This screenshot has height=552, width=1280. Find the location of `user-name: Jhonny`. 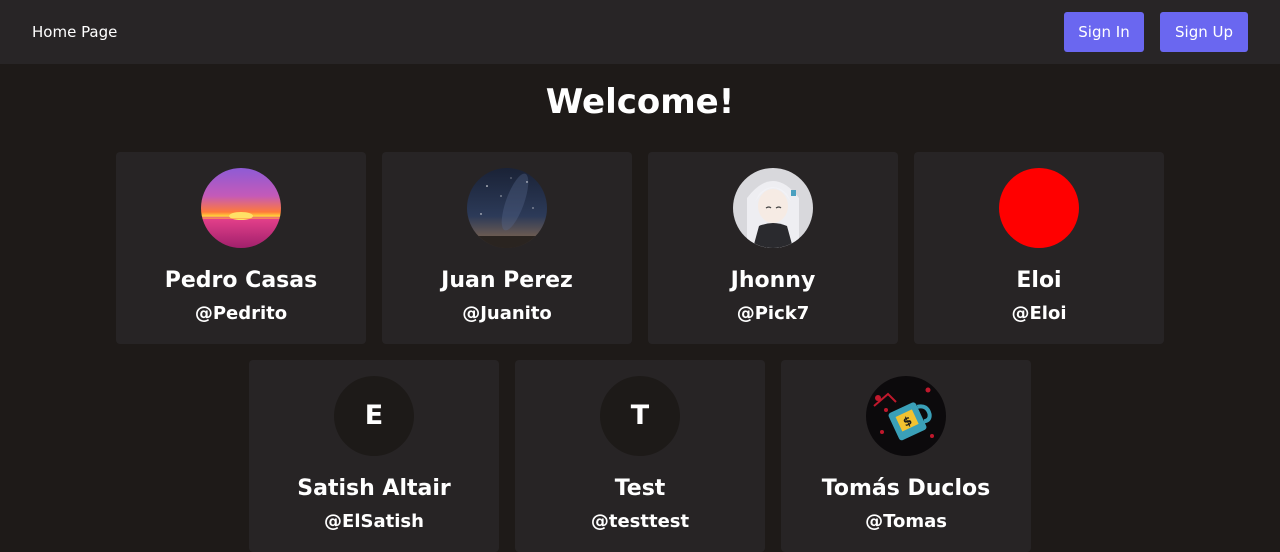

user-name: Jhonny is located at coordinates (773, 280).